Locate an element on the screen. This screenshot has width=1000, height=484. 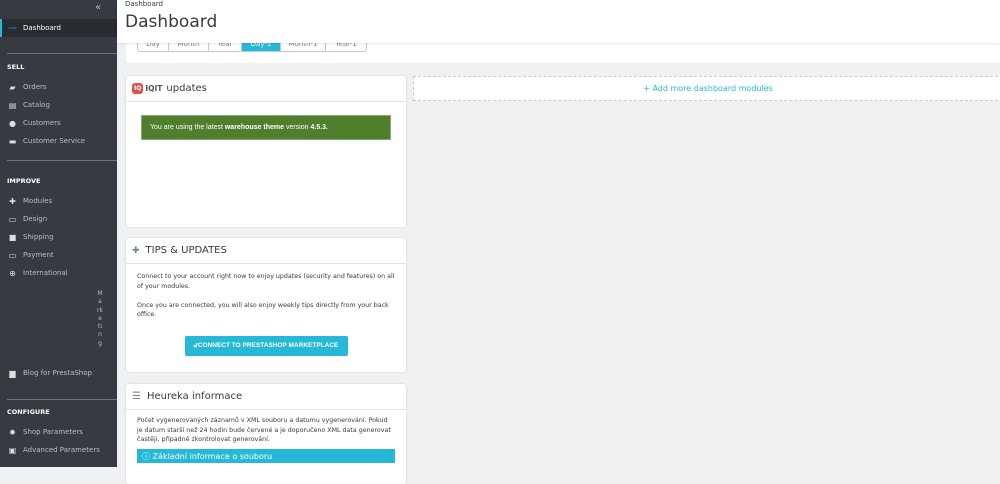
sidebar-item-label: Dashboard is located at coordinates (42, 28).